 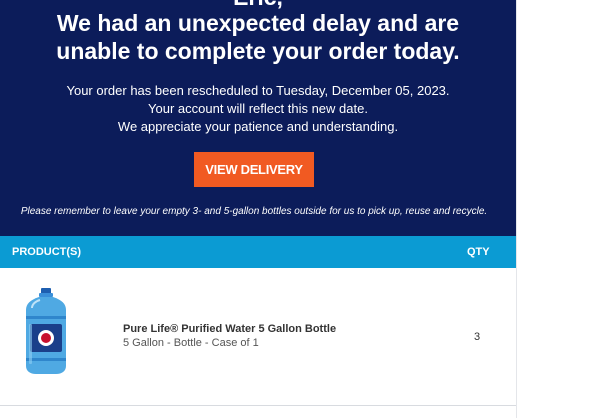 I want to click on account-update-text: Your account will reflect this new date., so click(x=258, y=108).